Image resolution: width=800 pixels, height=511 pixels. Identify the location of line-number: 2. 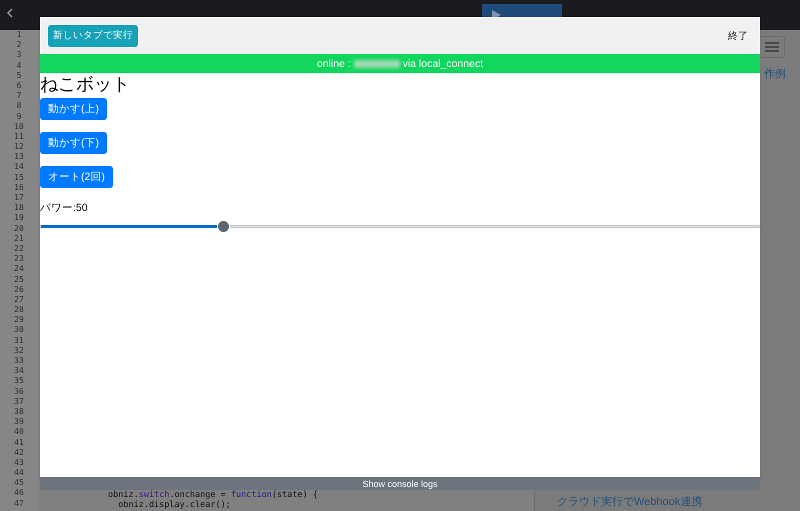
(19, 45).